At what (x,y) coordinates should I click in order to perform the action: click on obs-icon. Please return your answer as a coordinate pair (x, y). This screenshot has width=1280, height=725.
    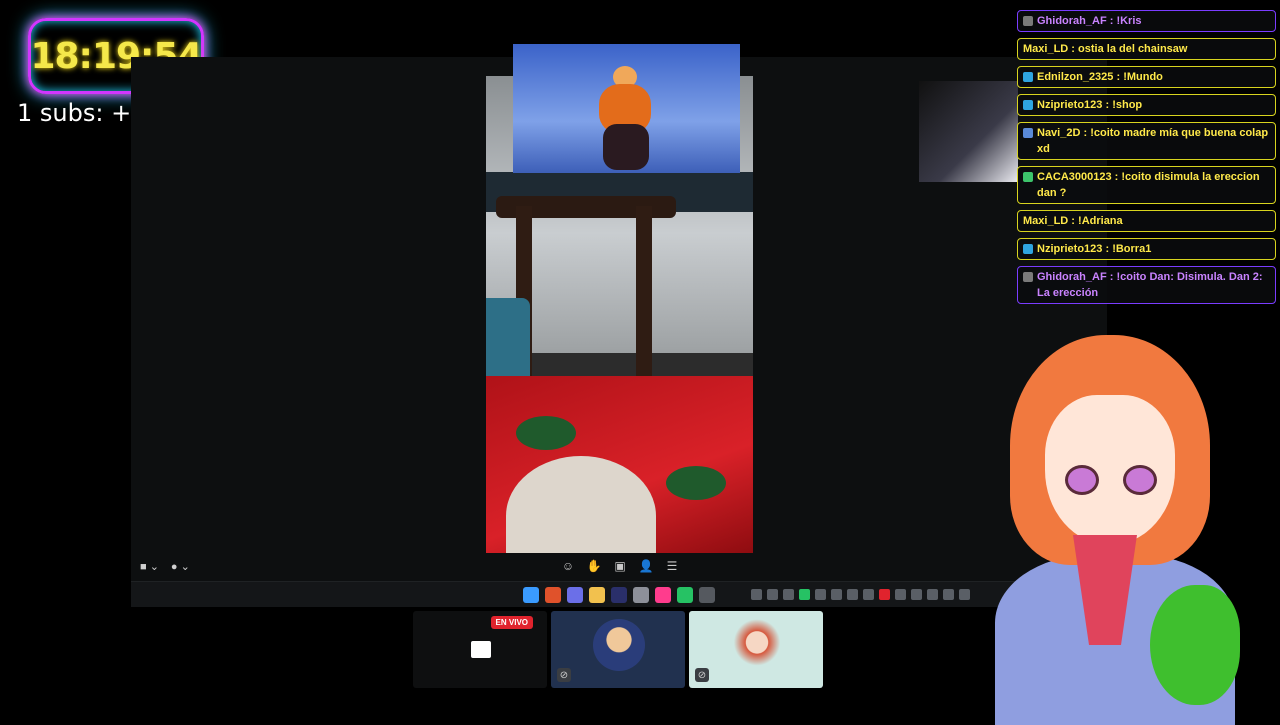
    Looking at the image, I should click on (707, 595).